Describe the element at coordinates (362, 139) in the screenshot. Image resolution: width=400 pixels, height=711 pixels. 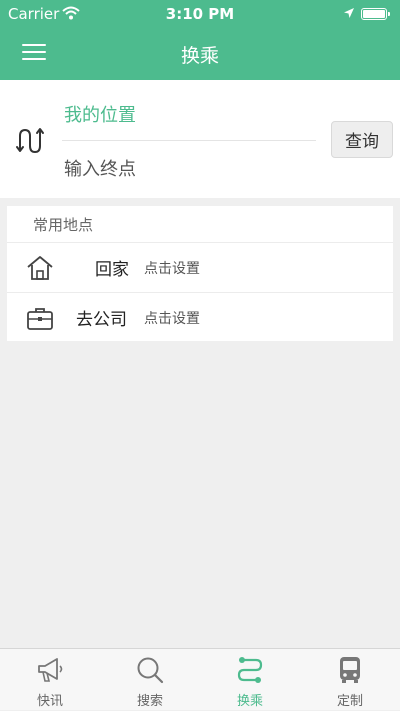
I see `query-button: 查询` at that location.